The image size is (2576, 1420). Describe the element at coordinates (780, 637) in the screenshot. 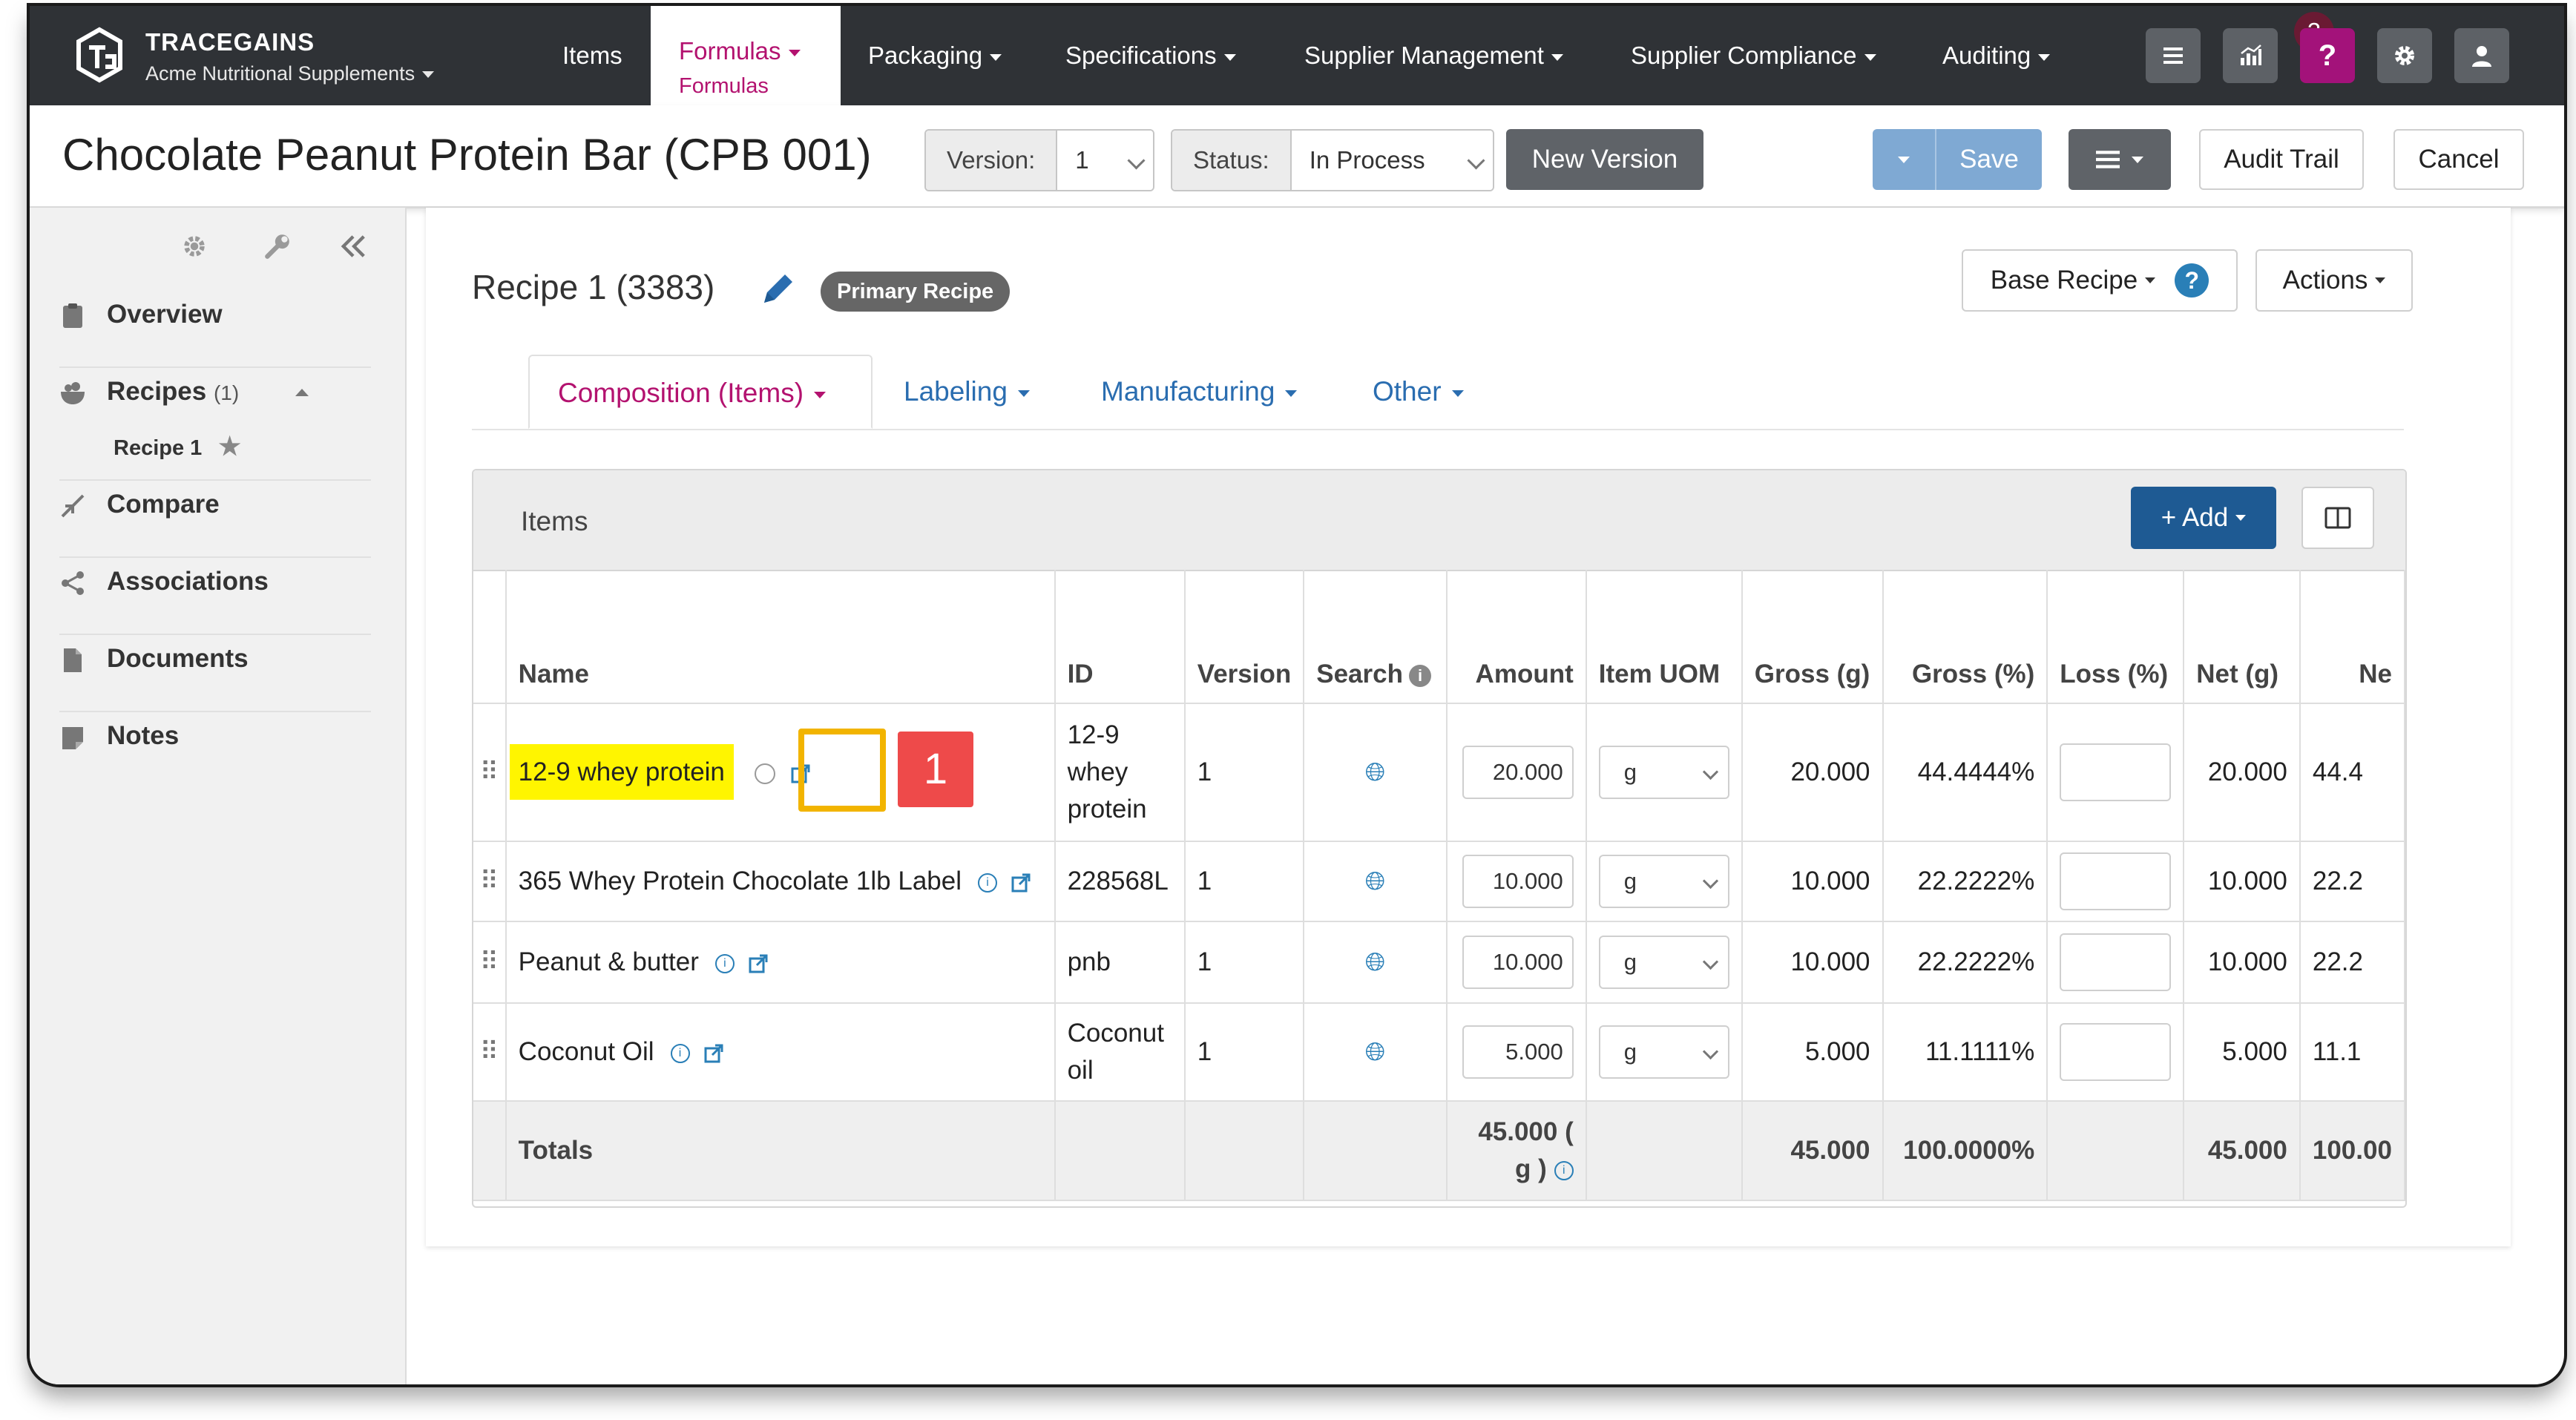

I see `column-header-name: Name` at that location.